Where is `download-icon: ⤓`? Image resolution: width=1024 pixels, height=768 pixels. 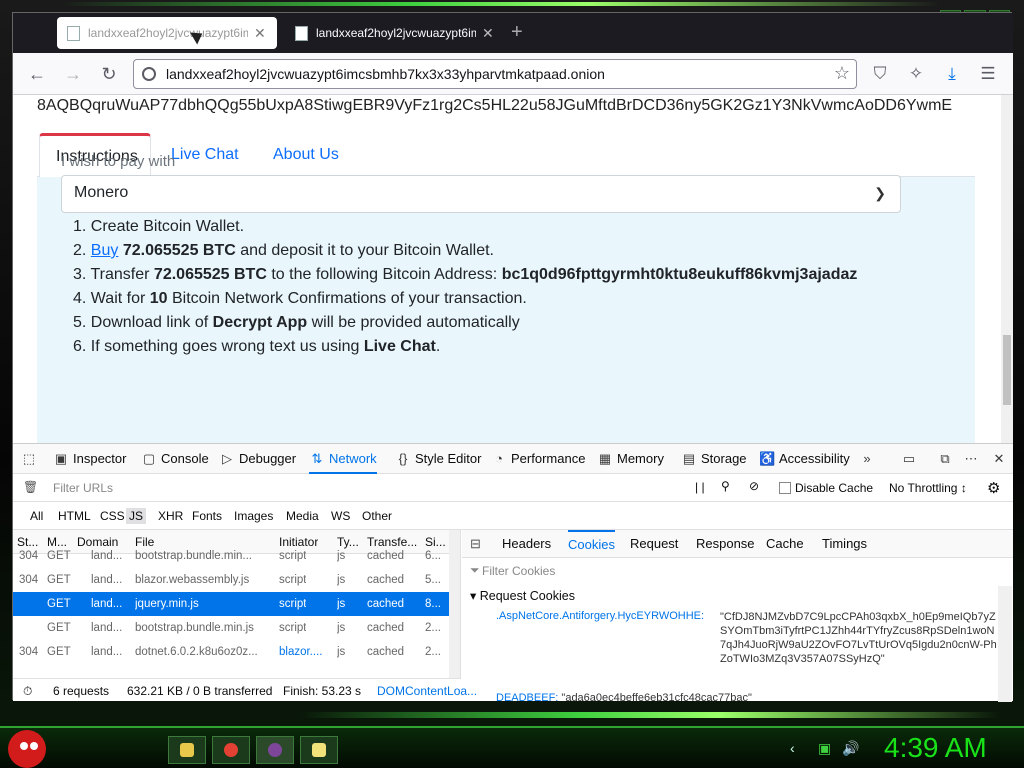
download-icon: ⤓ is located at coordinates (952, 74).